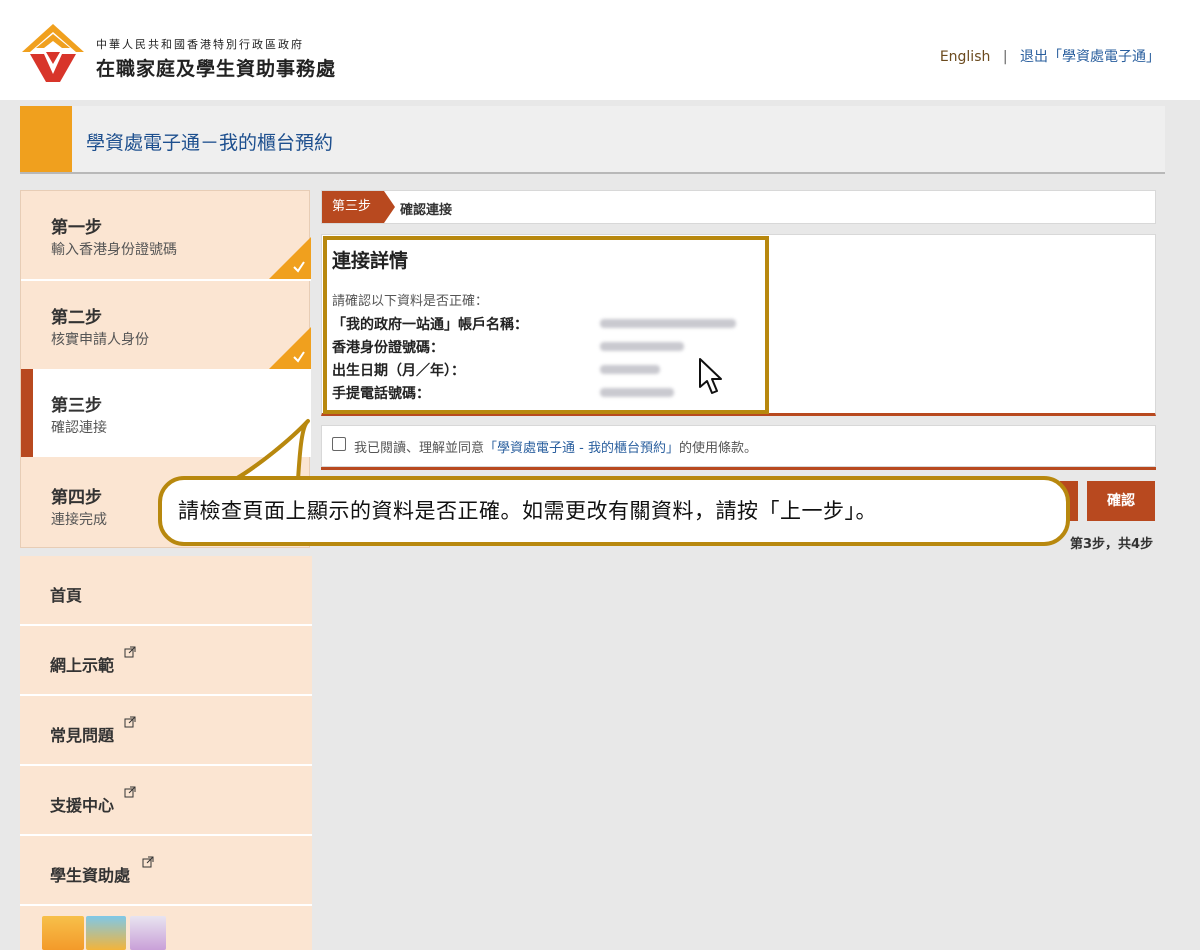 The height and width of the screenshot is (950, 1200). What do you see at coordinates (388, 348) in the screenshot?
I see `detail-label-hkid: 香港身份證號碼：` at bounding box center [388, 348].